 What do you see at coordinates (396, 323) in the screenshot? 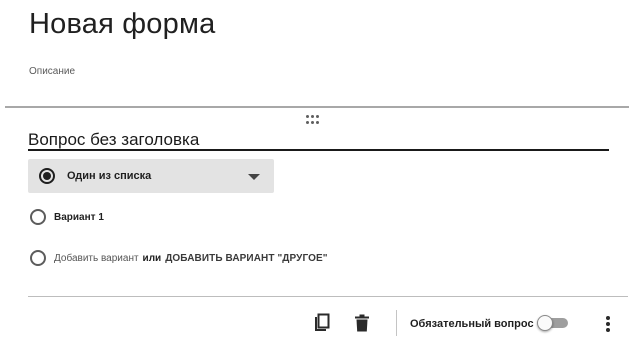
I see `footer-separator` at bounding box center [396, 323].